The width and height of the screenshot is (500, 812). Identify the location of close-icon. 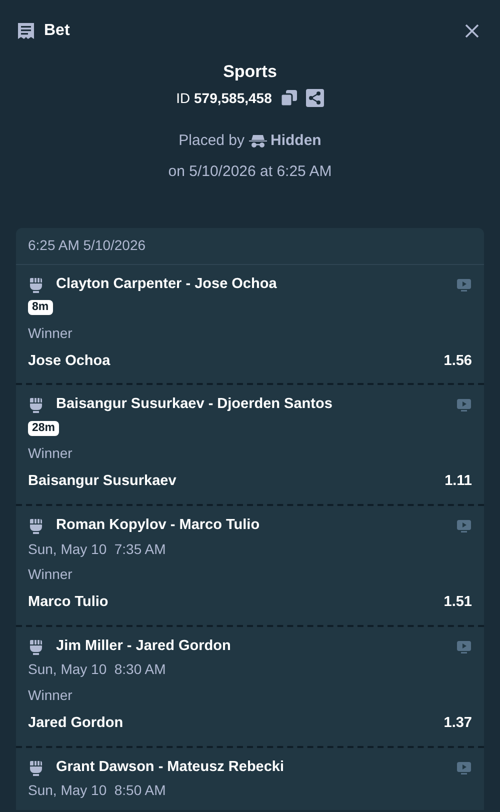
(472, 31).